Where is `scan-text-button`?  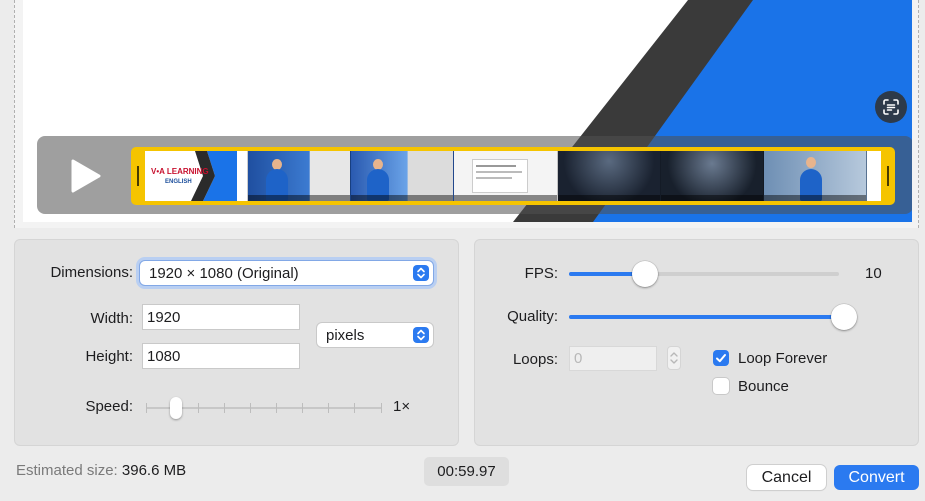
scan-text-button is located at coordinates (891, 107).